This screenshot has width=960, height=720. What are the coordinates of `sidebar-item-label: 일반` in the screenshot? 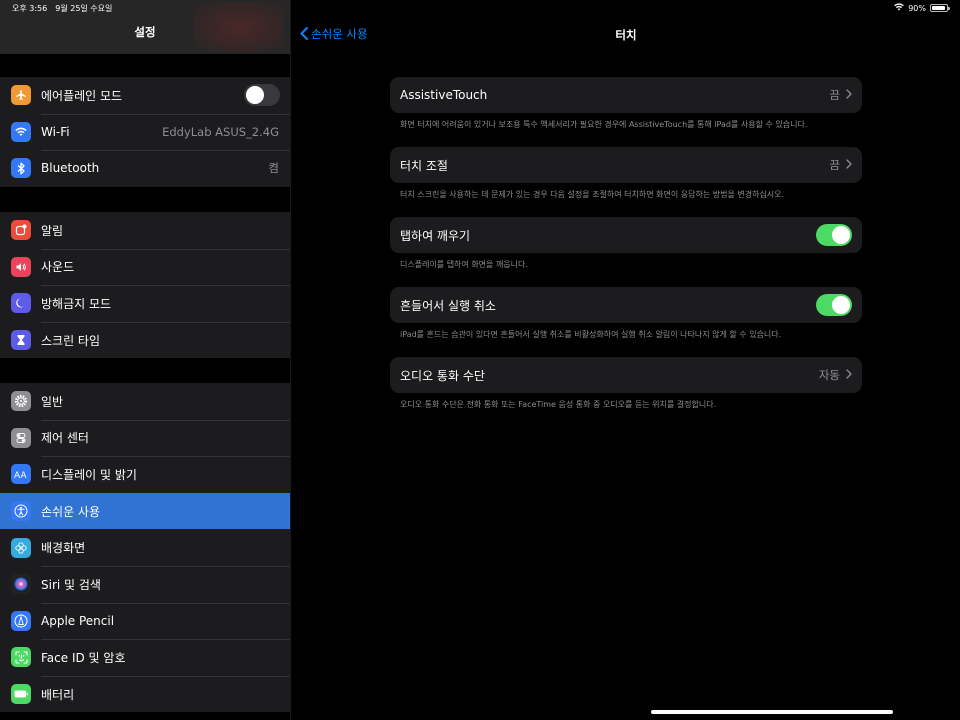 It's located at (52, 401).